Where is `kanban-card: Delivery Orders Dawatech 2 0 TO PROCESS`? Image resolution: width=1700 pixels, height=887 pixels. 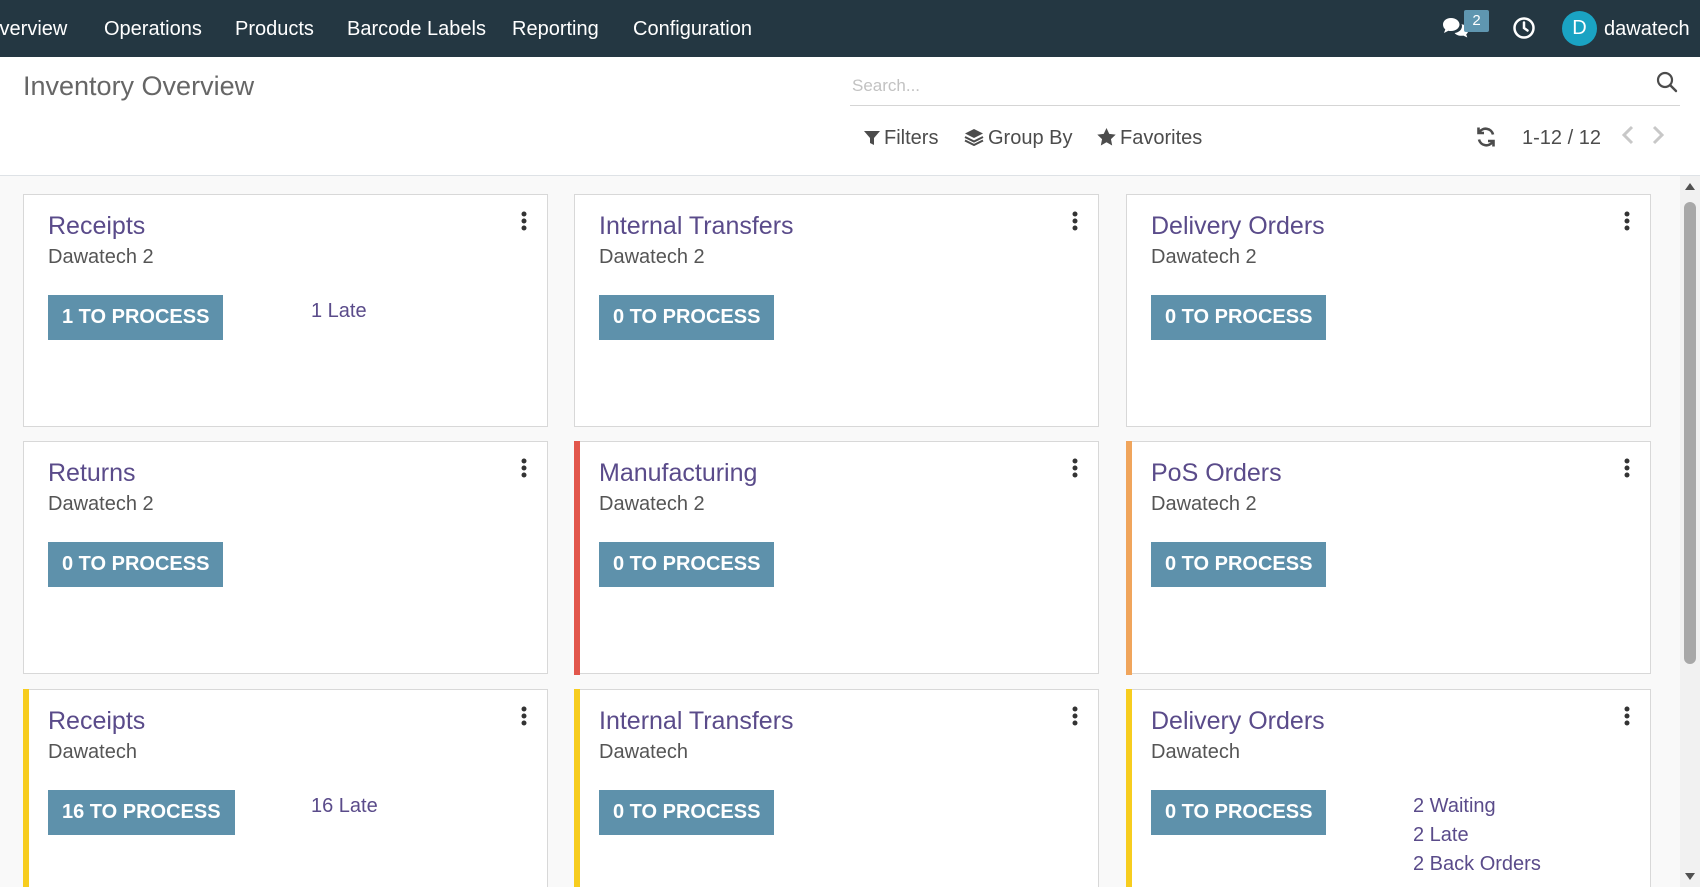 kanban-card: Delivery Orders Dawatech 2 0 TO PROCESS is located at coordinates (1388, 310).